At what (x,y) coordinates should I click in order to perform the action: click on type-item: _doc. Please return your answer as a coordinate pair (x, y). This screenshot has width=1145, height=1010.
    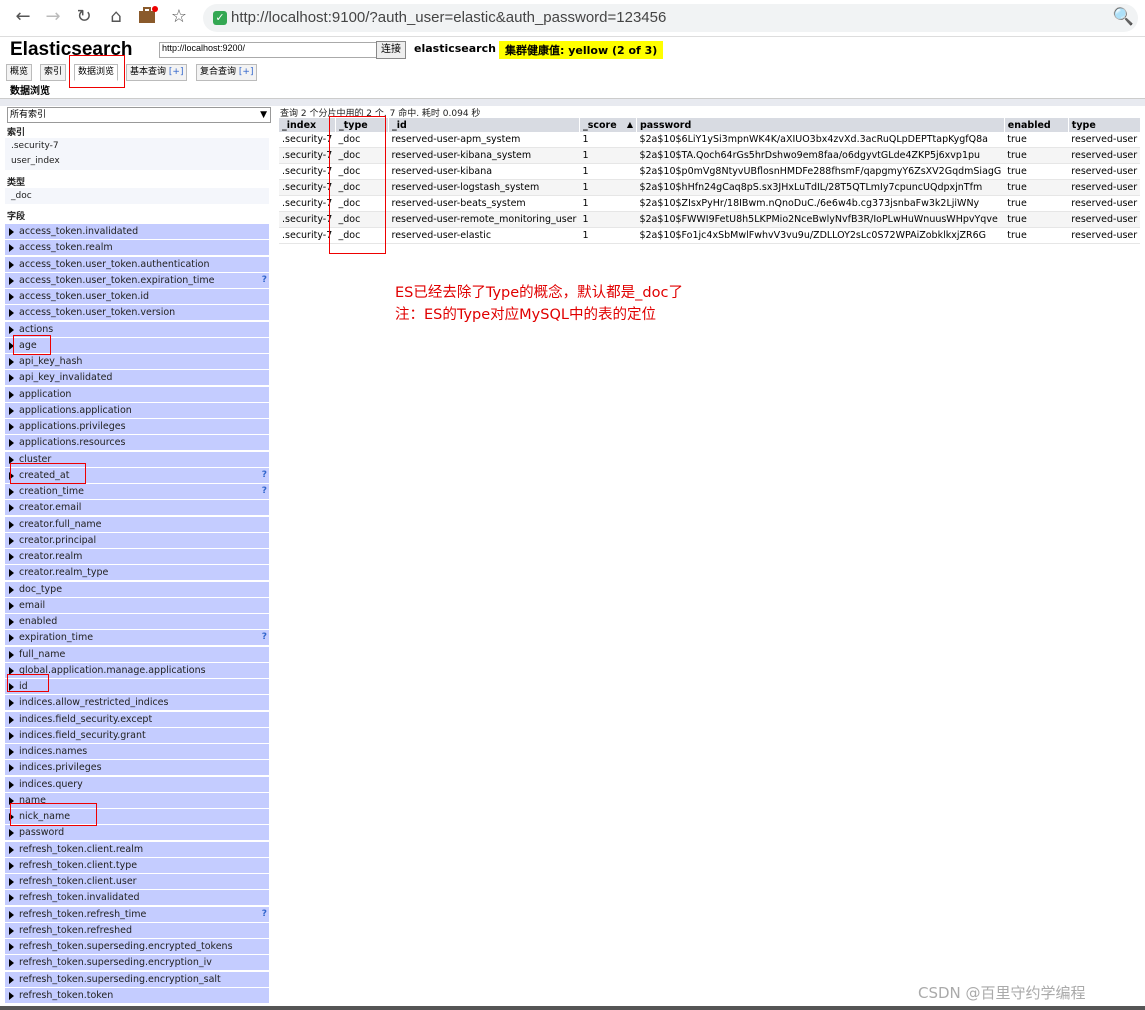
    Looking at the image, I should click on (21, 196).